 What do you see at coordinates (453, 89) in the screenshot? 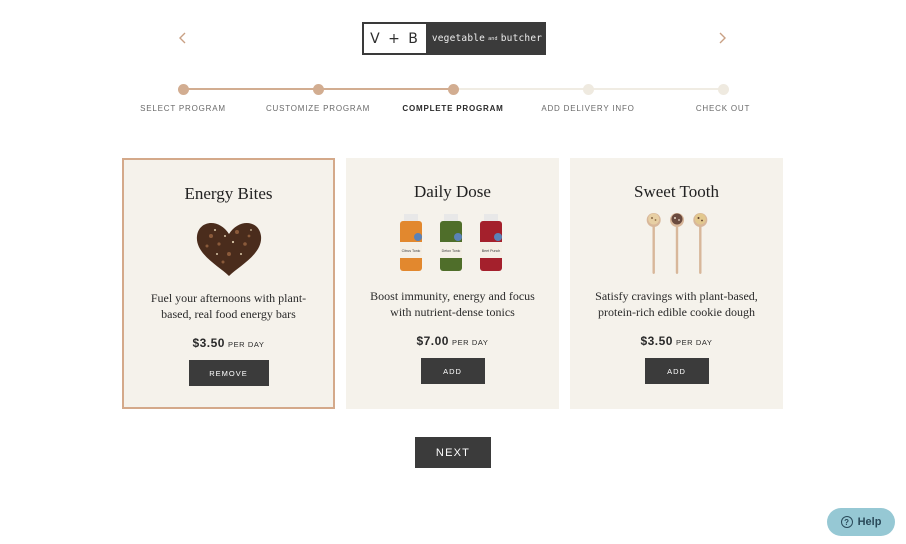
I see `step-dot-complete-program` at bounding box center [453, 89].